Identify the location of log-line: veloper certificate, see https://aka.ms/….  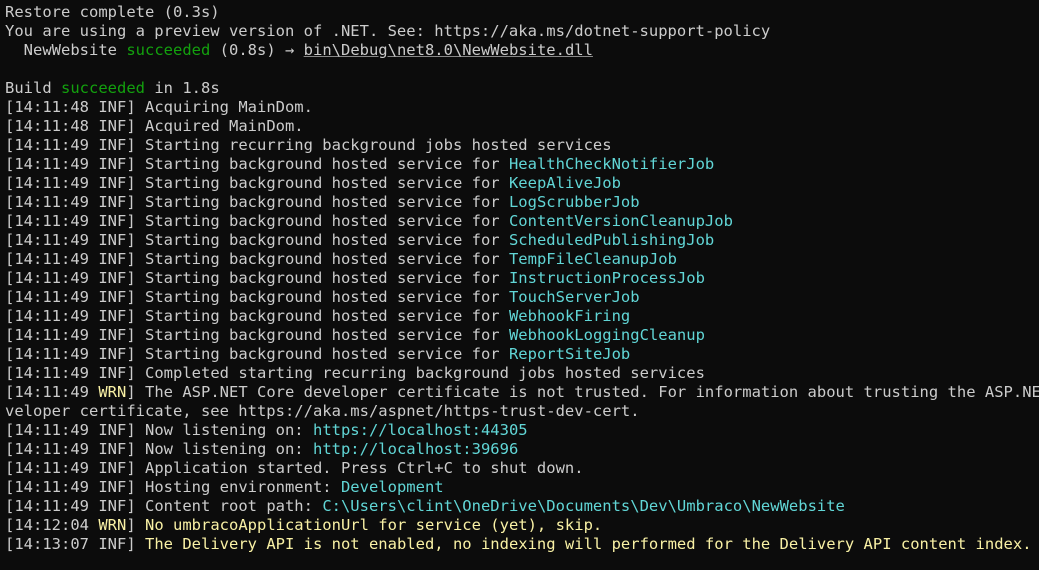
(522, 411).